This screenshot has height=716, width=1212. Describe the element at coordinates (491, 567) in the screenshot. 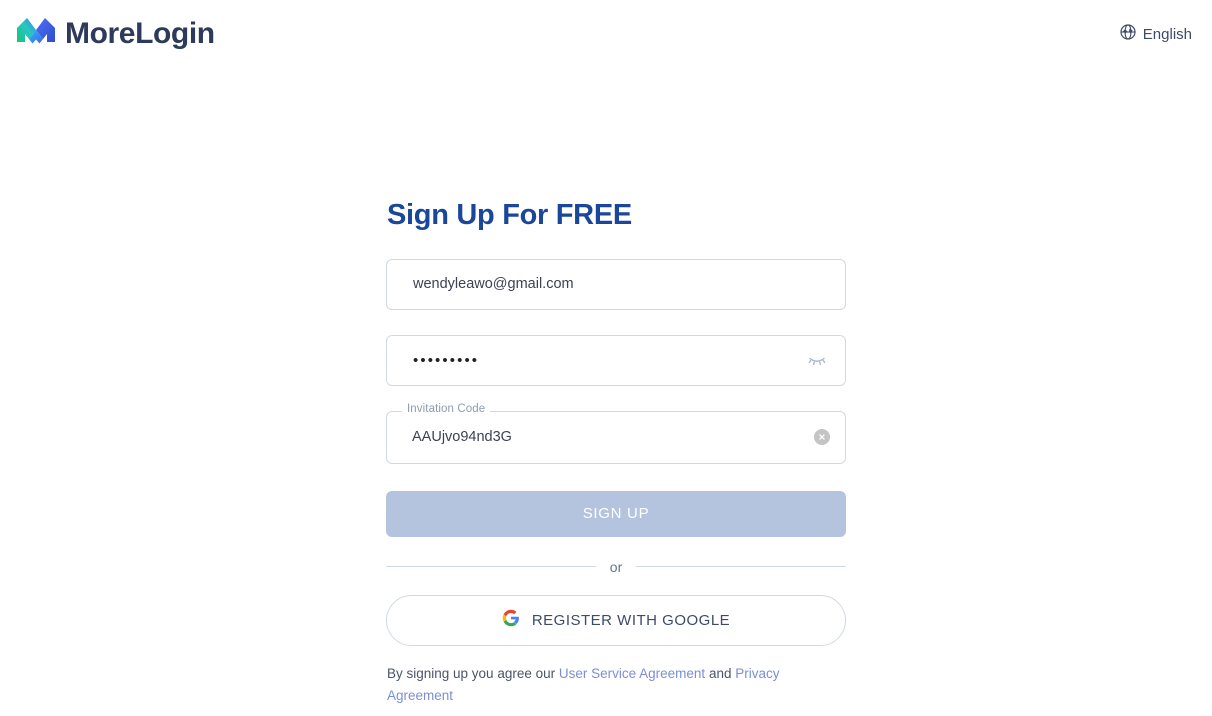

I see `divider-line-left` at that location.